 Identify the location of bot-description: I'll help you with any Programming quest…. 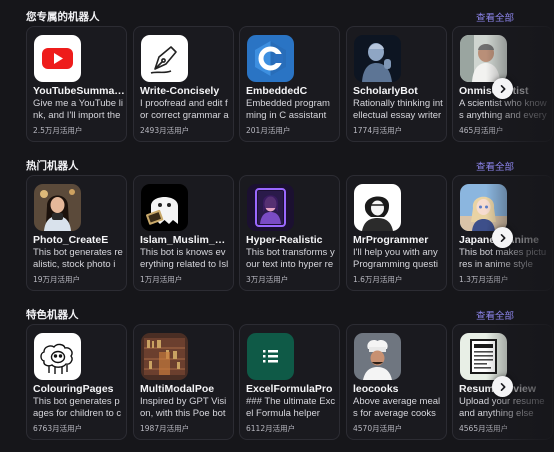
(396, 258).